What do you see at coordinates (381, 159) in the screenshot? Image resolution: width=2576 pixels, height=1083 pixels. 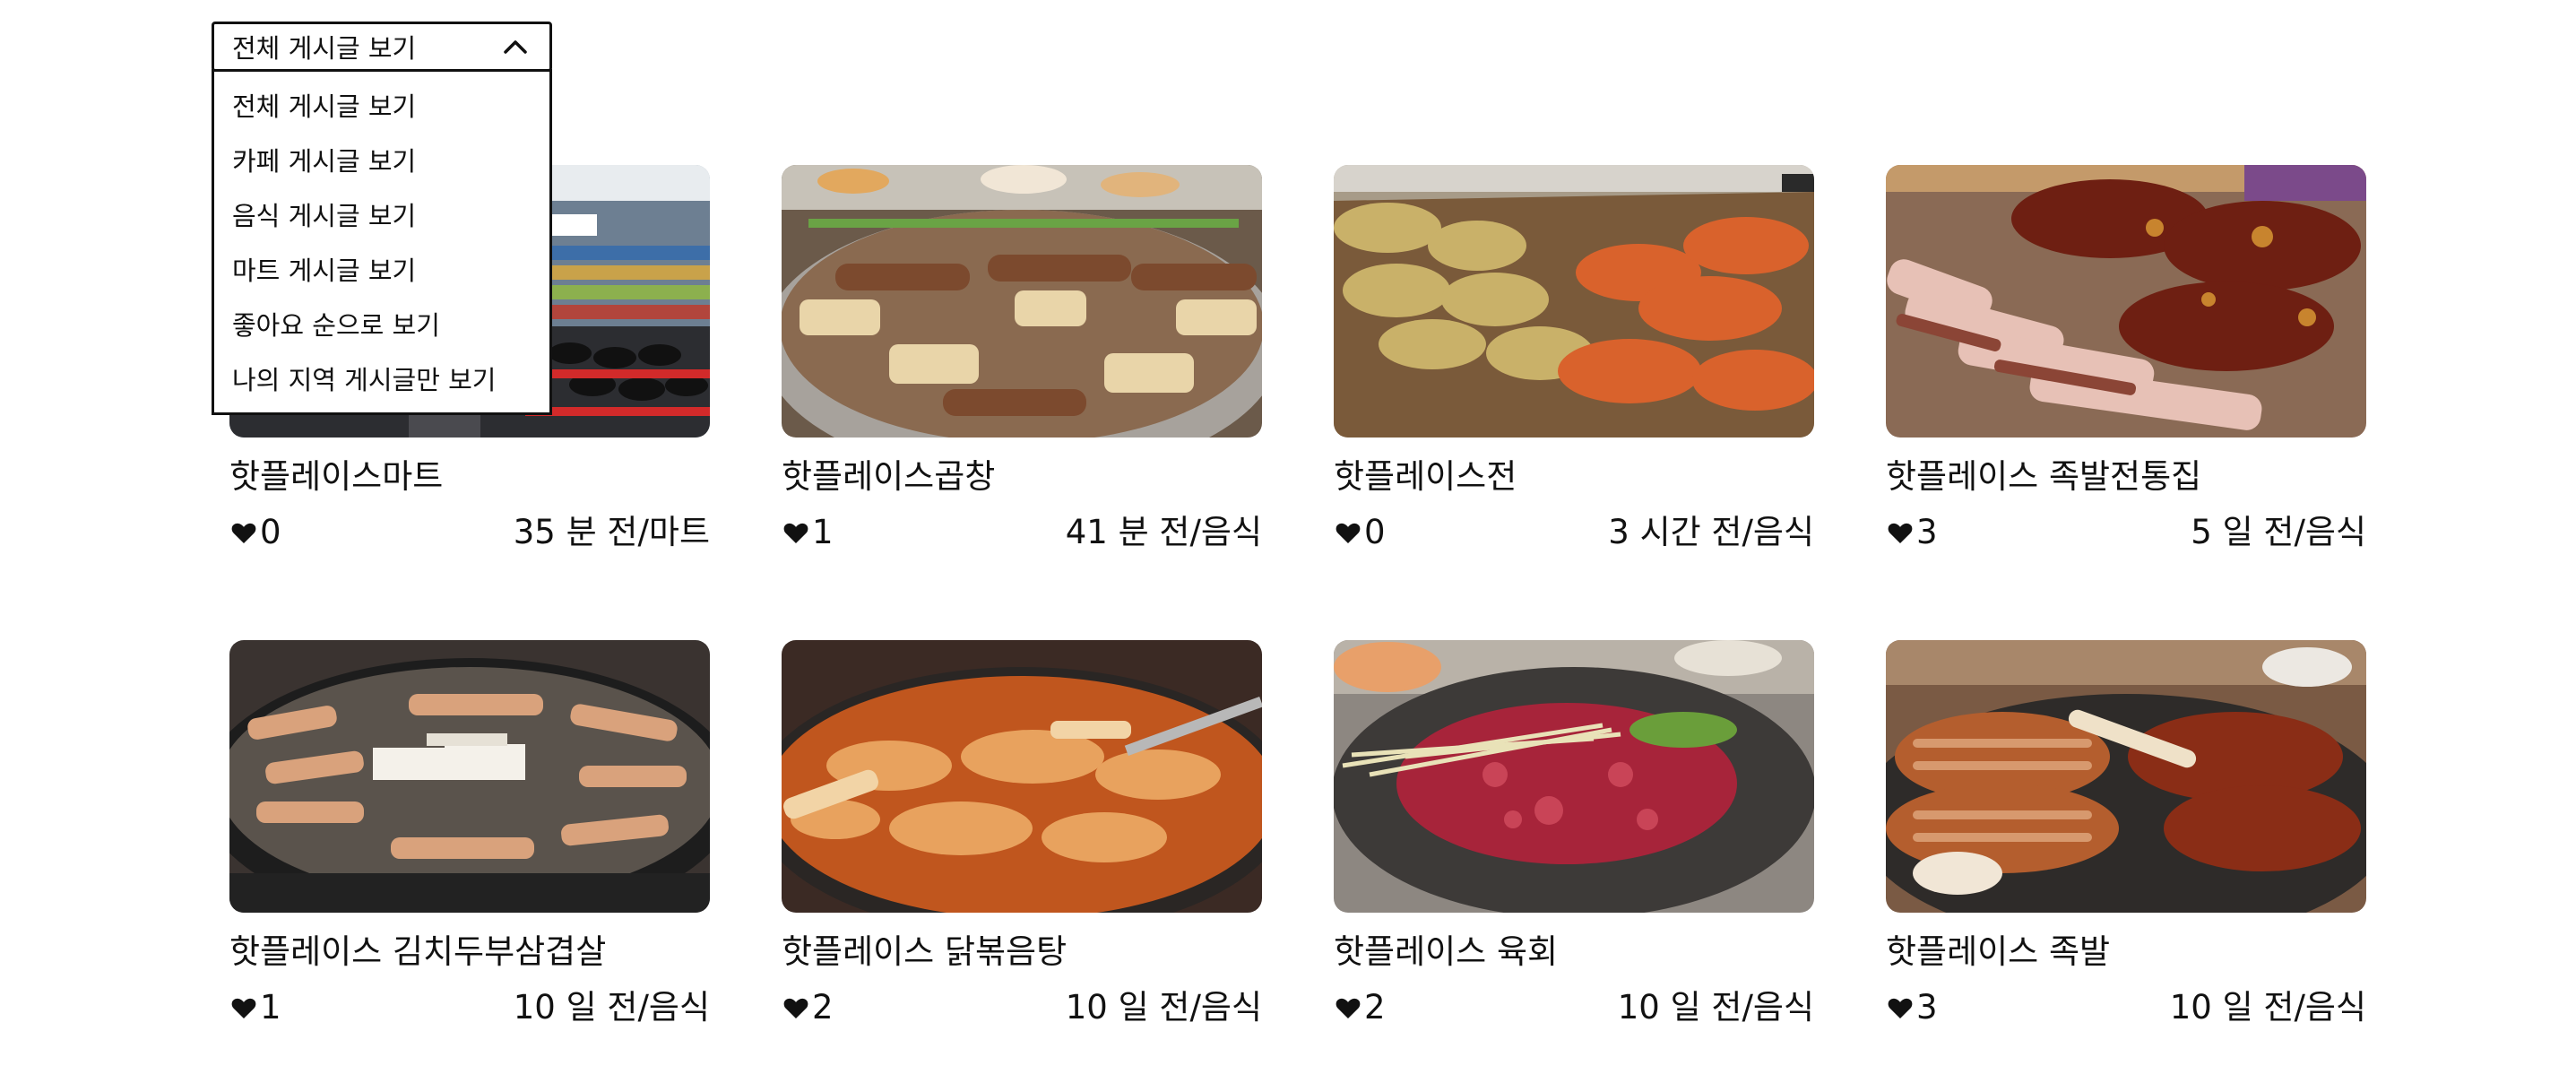 I see `filter-option-cafe: 카페 게시글 보기` at bounding box center [381, 159].